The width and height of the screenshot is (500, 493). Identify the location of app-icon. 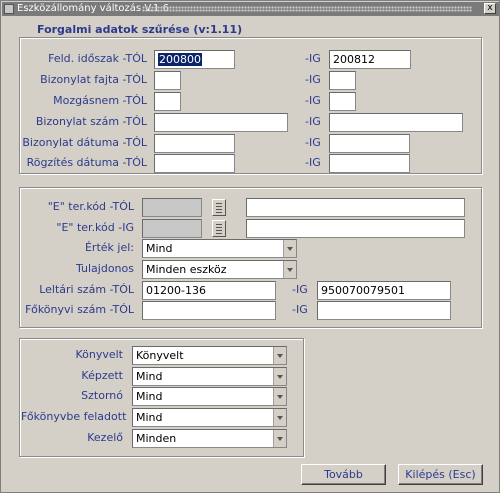
(9, 9).